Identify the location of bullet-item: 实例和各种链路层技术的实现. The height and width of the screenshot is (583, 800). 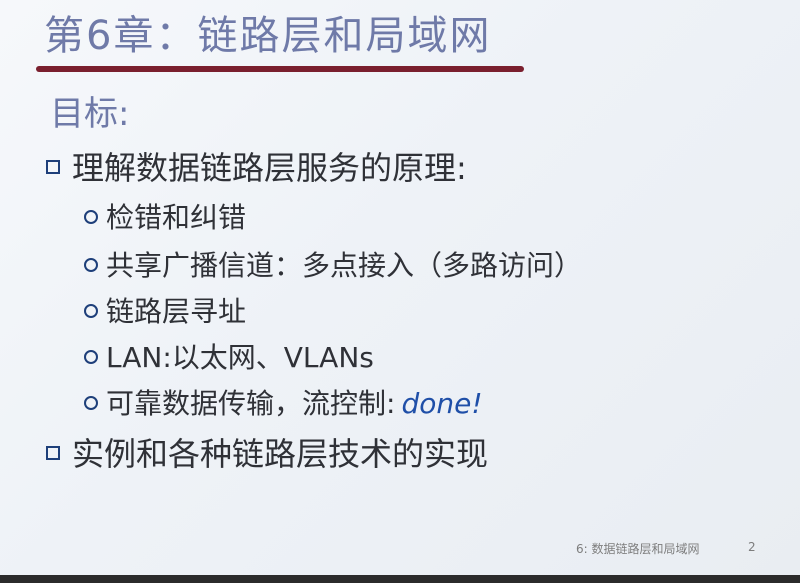
(267, 454).